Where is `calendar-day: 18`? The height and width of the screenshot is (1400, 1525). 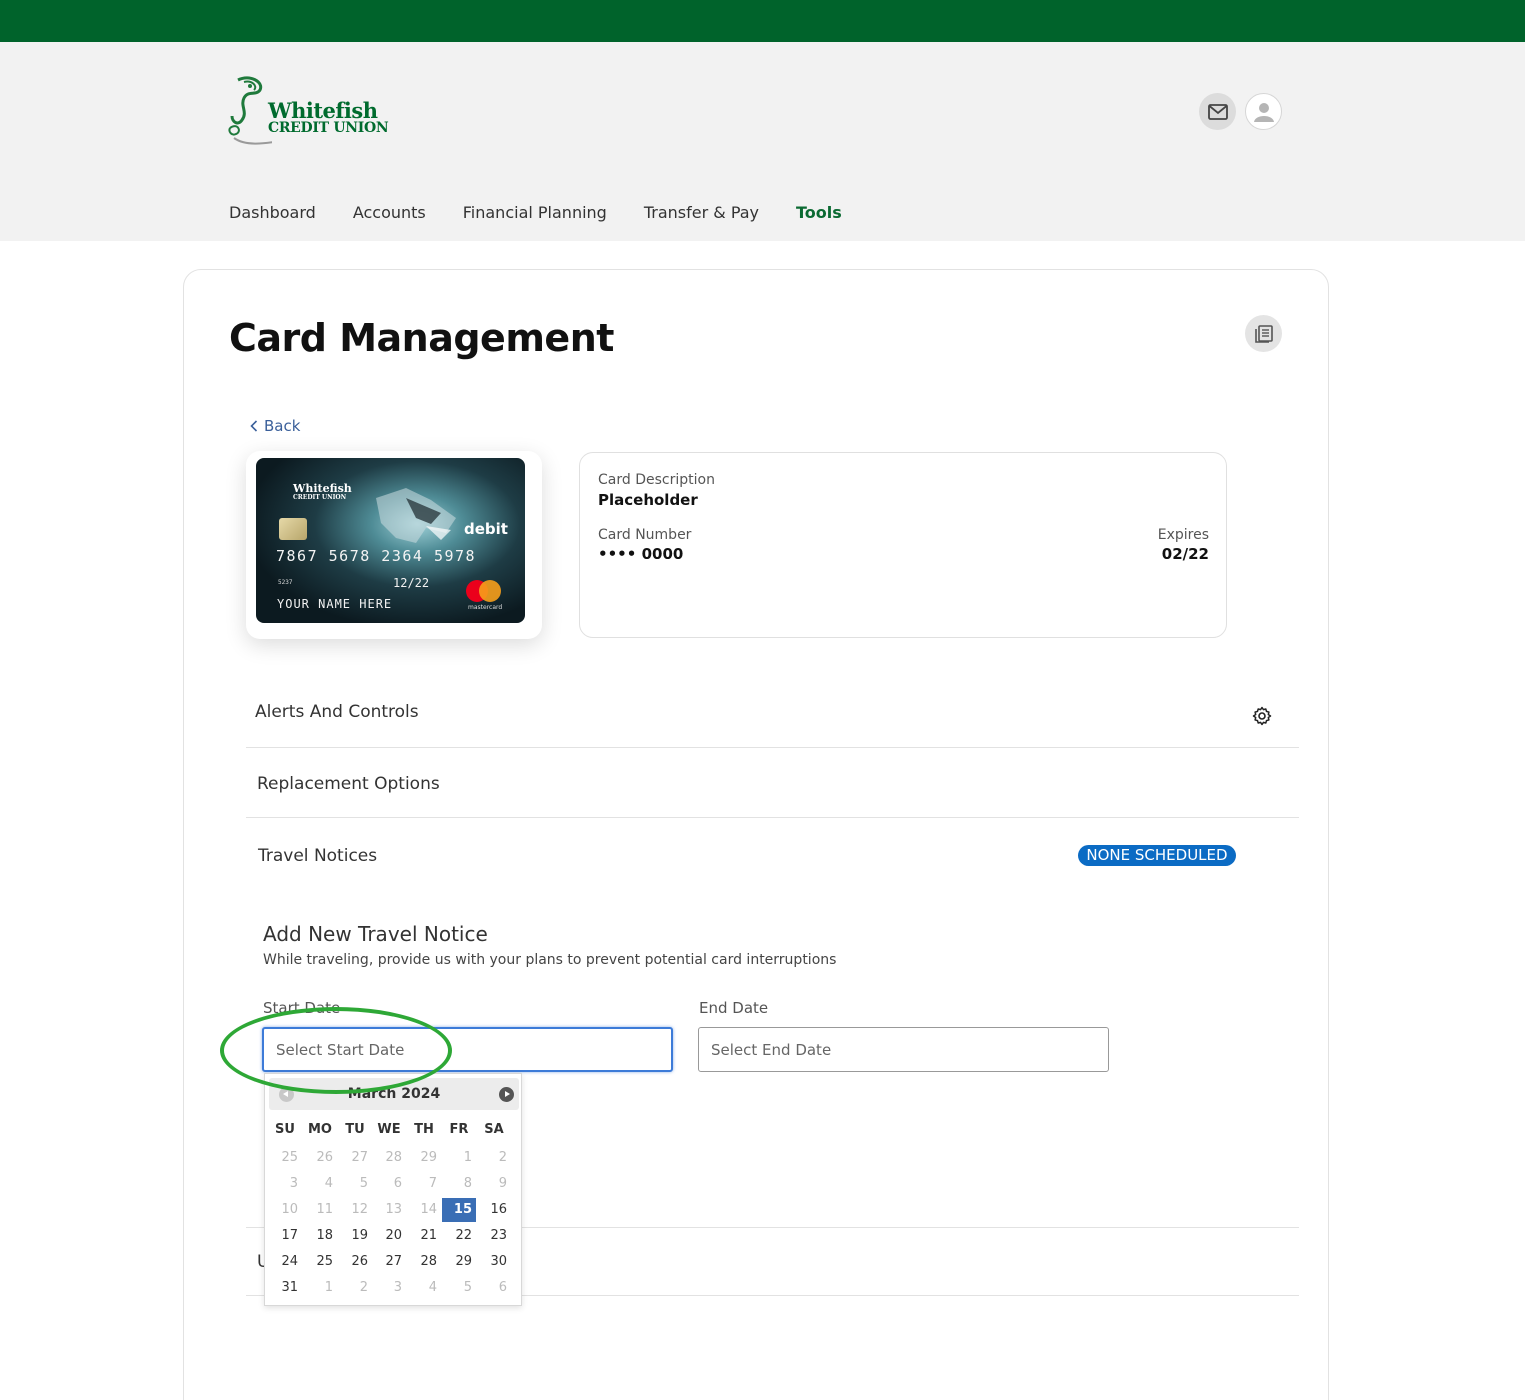 calendar-day: 18 is located at coordinates (320, 1236).